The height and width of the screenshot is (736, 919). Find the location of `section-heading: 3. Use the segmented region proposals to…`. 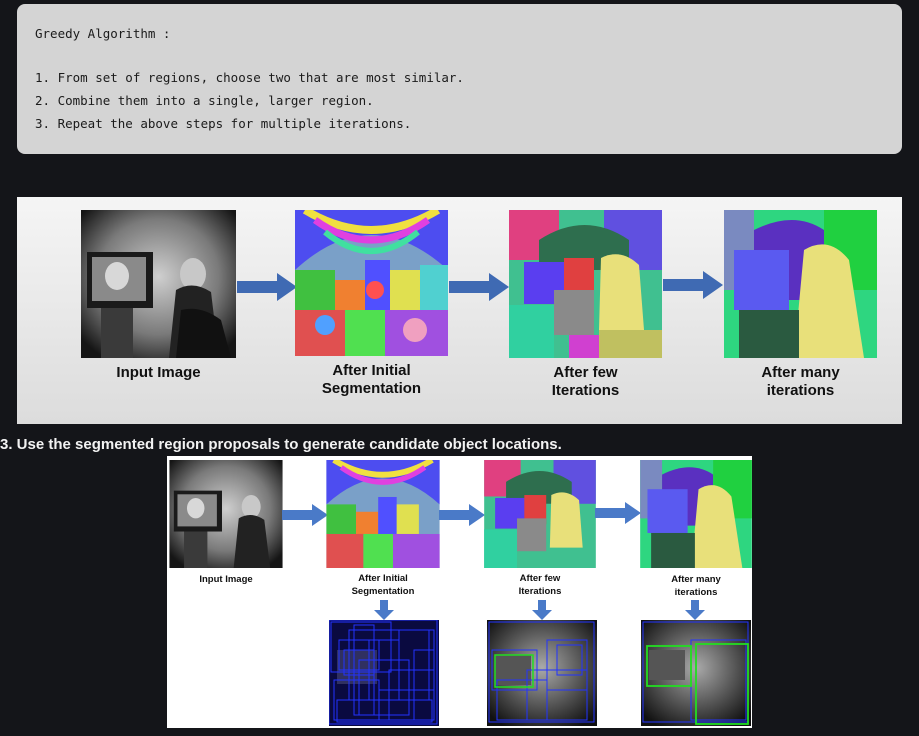

section-heading: 3. Use the segmented region proposals to… is located at coordinates (281, 444).